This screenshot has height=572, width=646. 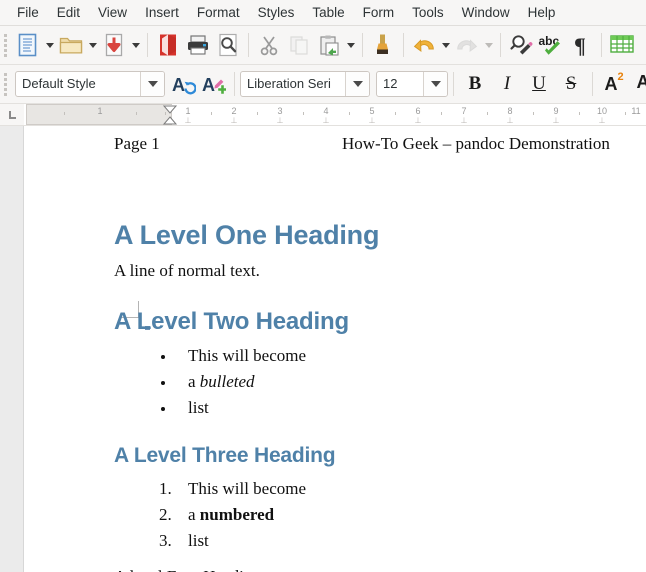 What do you see at coordinates (162, 12) in the screenshot?
I see `menu-item-insert: Insert` at bounding box center [162, 12].